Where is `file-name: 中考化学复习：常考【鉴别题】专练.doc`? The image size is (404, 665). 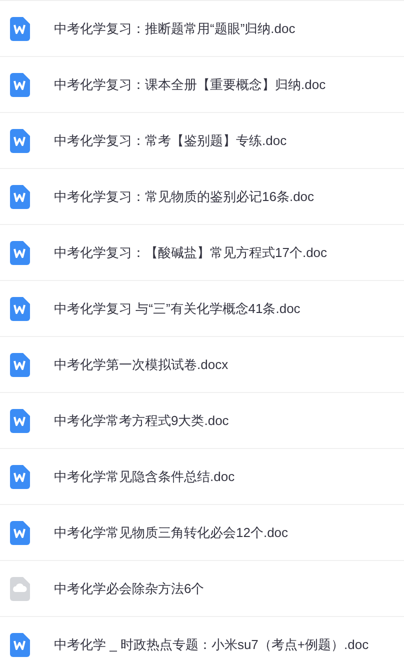
file-name: 中考化学复习：常考【鉴别题】专练.doc is located at coordinates (170, 140).